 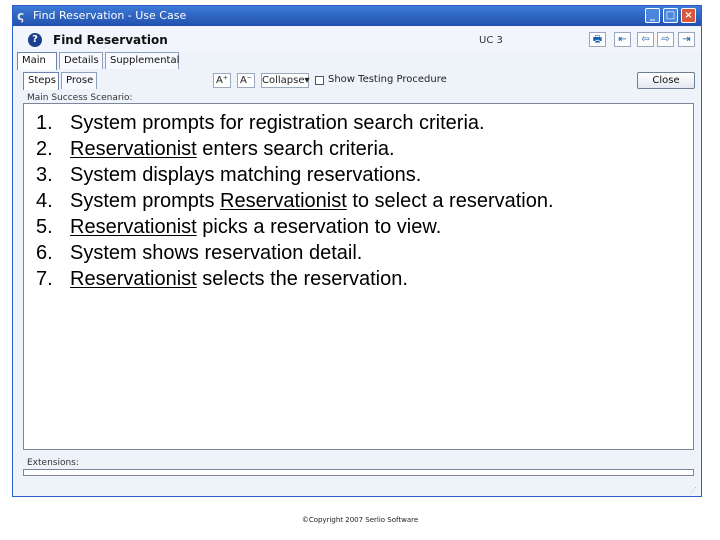 I want to click on step-number: 1., so click(x=44, y=123).